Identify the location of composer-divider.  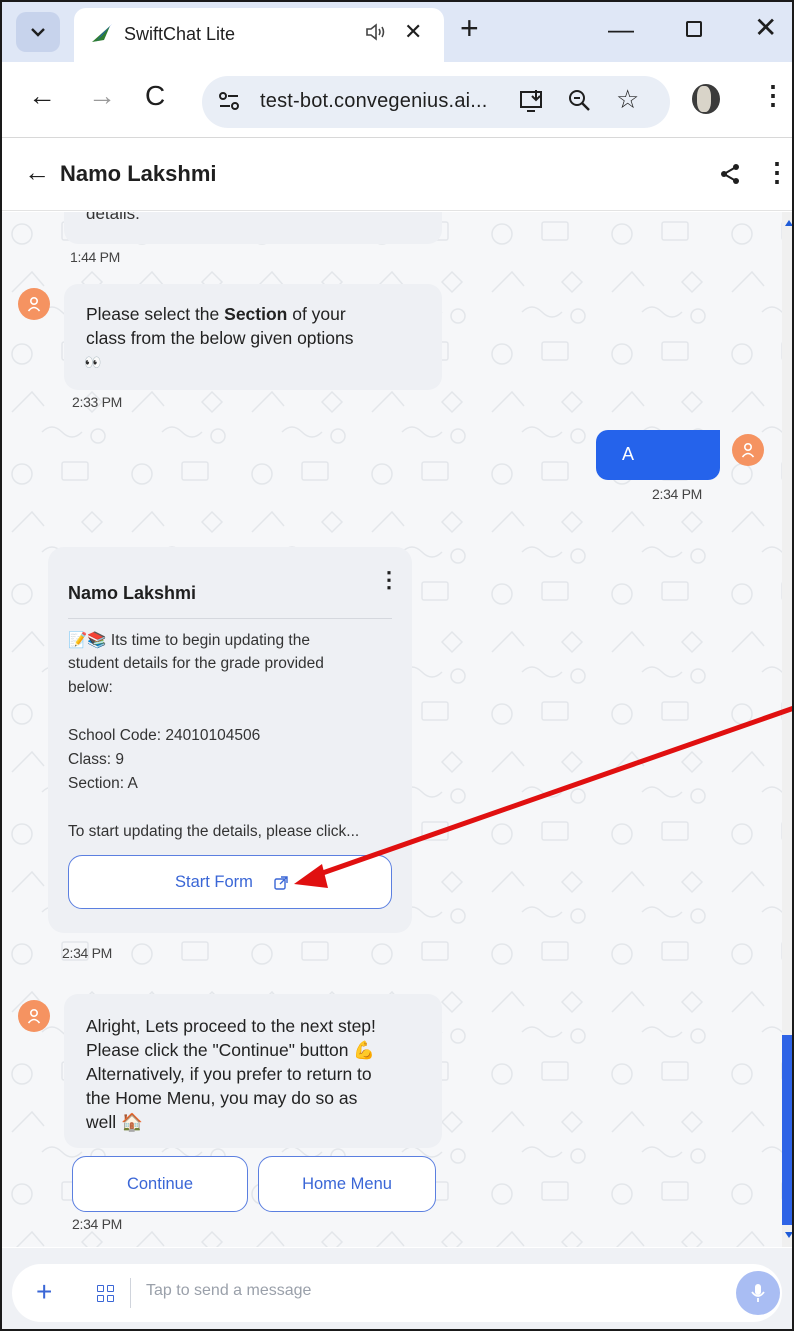
(130, 1293).